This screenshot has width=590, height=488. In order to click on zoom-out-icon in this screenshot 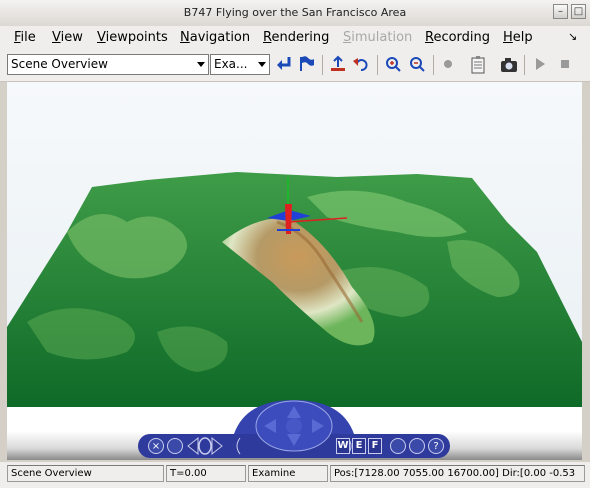, I will do `click(417, 65)`.